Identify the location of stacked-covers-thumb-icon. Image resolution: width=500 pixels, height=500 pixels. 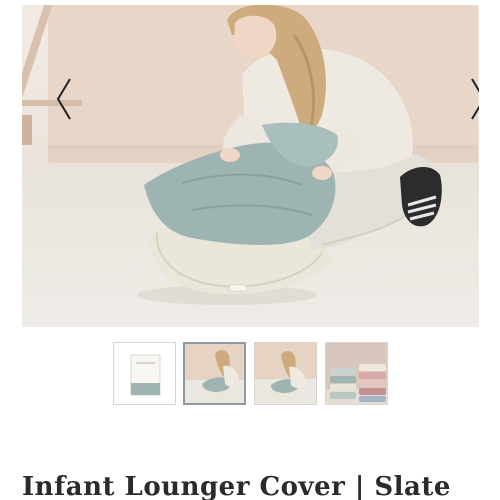
(356, 373).